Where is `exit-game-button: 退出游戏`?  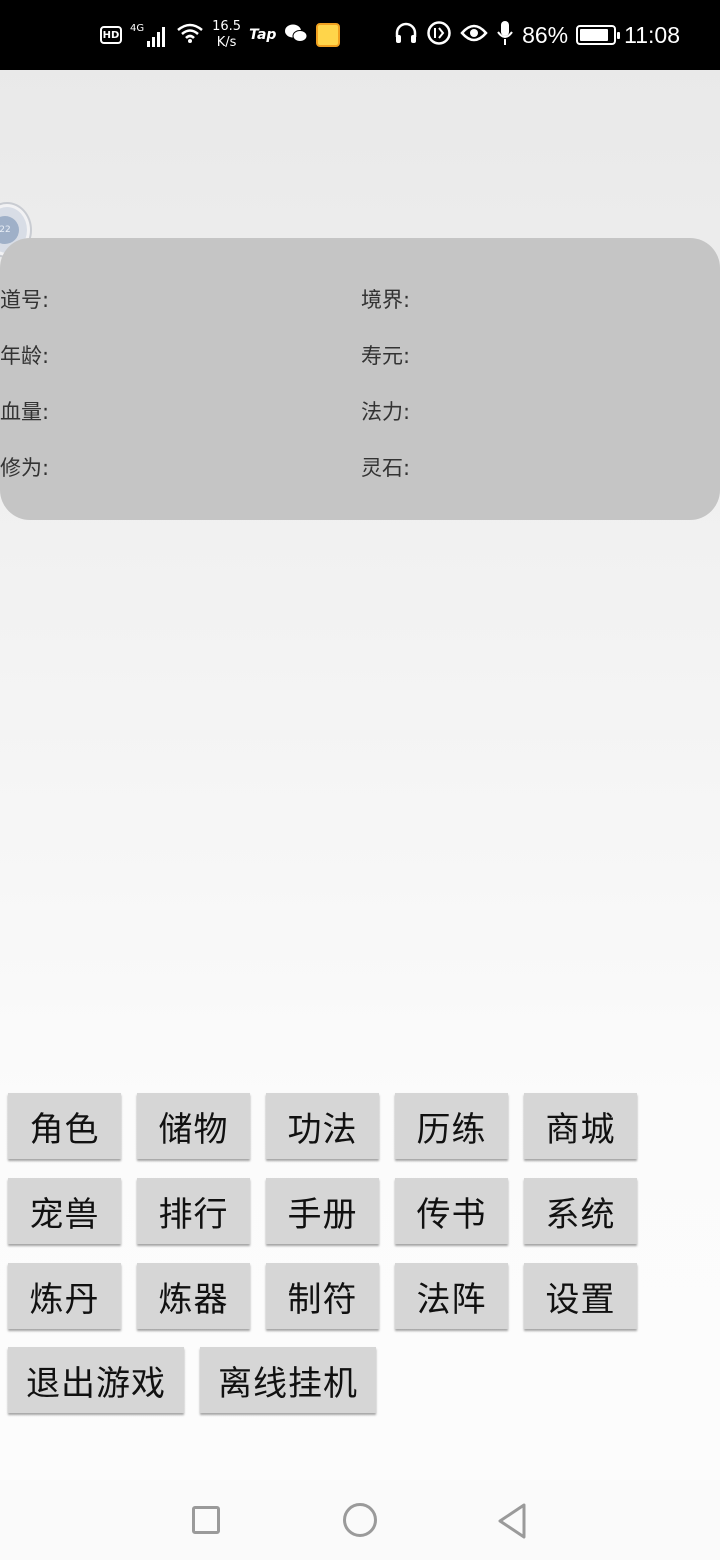
exit-game-button: 退出游戏 is located at coordinates (96, 1380).